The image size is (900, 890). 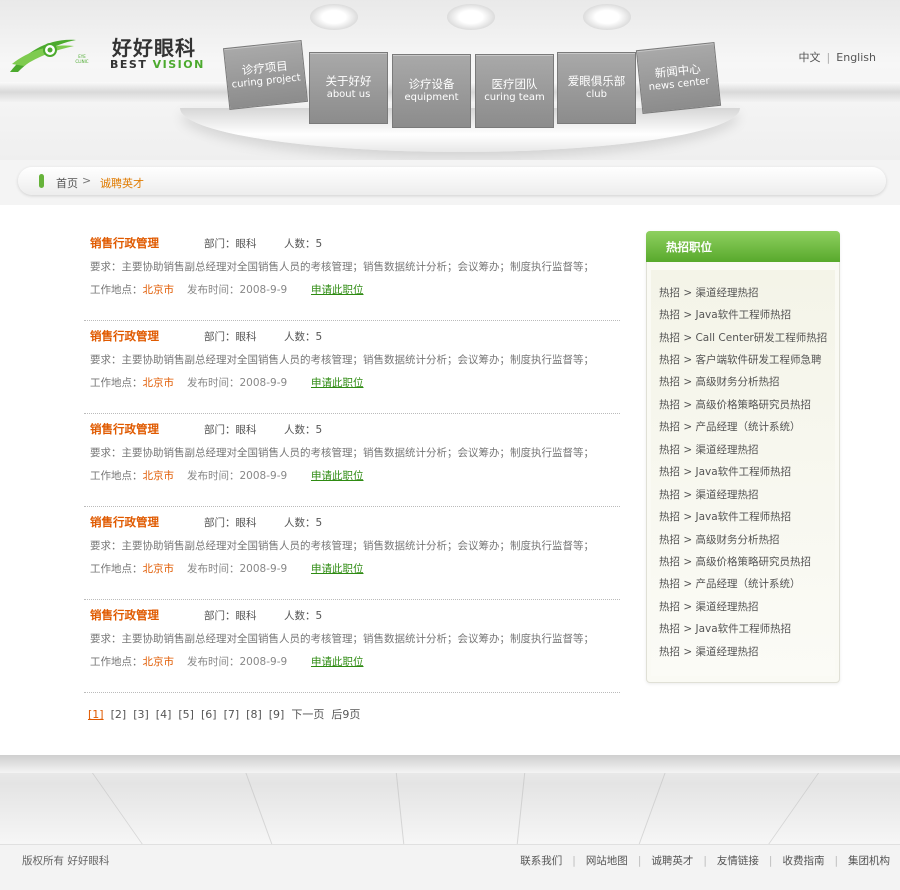 I want to click on footer-link-sitemap: 网站地图, so click(x=607, y=861).